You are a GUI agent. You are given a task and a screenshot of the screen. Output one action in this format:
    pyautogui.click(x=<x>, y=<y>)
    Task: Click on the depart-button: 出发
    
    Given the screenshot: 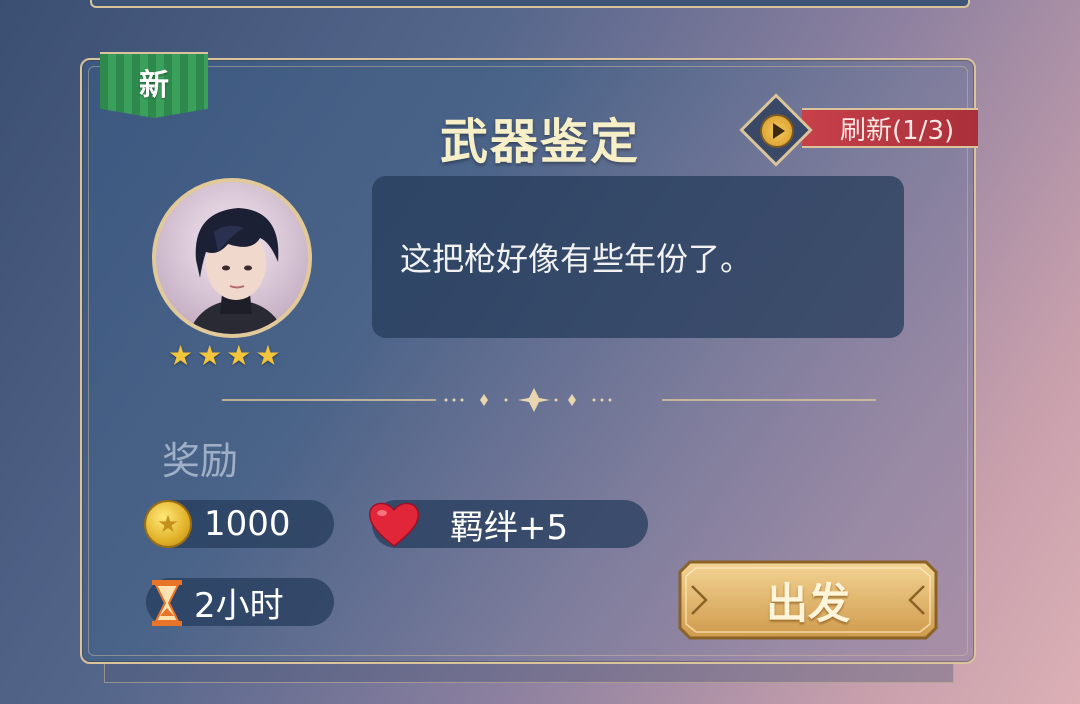 What is the action you would take?
    pyautogui.click(x=808, y=600)
    